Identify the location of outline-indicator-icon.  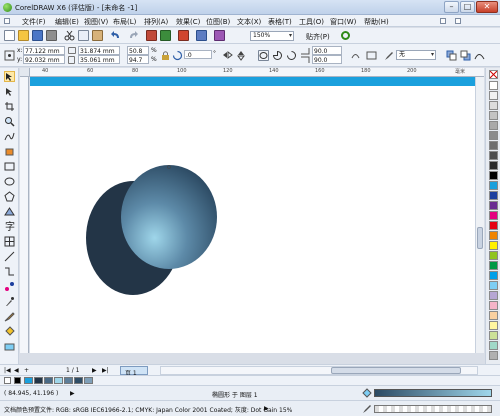
(367, 409).